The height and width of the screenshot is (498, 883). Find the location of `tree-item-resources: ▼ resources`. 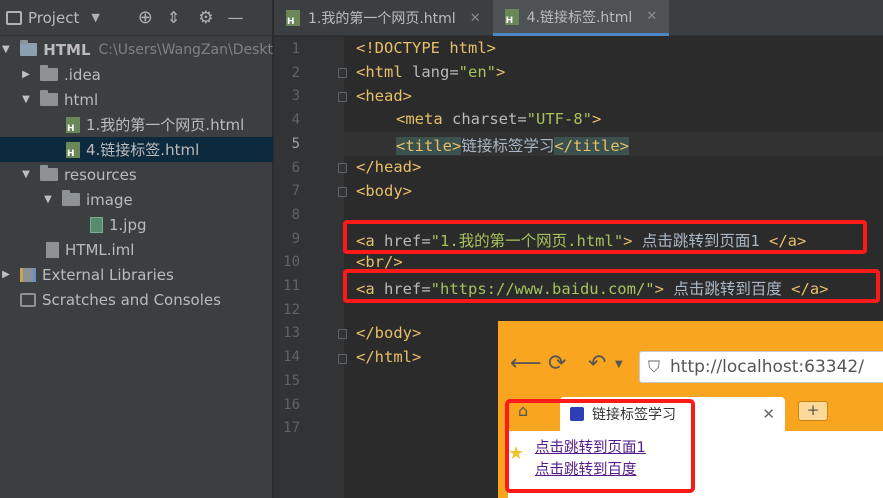

tree-item-resources: ▼ resources is located at coordinates (136, 174).